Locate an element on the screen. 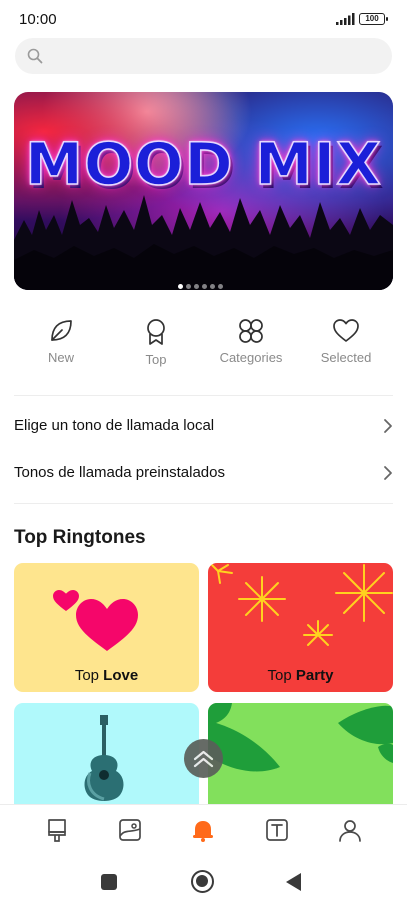  row-label: Elige un tono de llamada local is located at coordinates (114, 425).